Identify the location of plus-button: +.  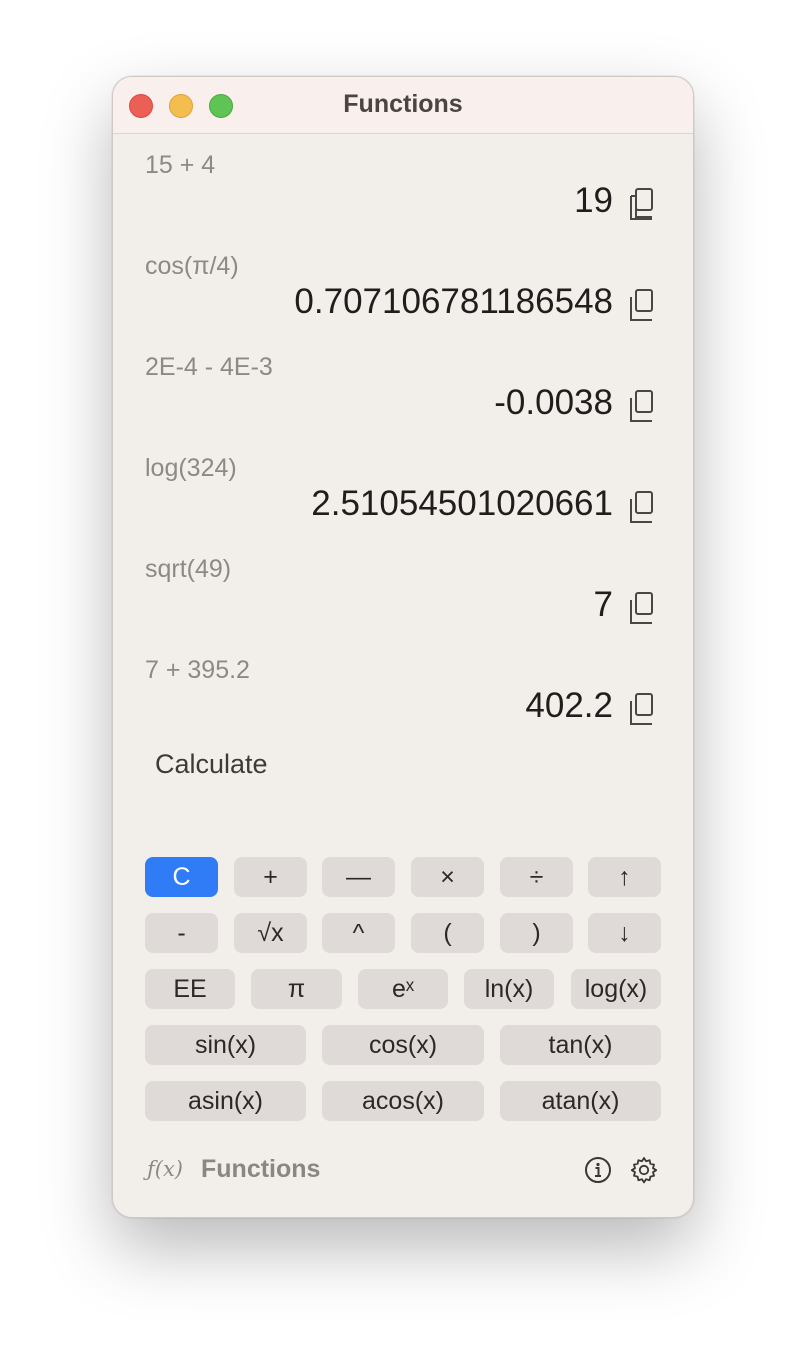
(270, 877).